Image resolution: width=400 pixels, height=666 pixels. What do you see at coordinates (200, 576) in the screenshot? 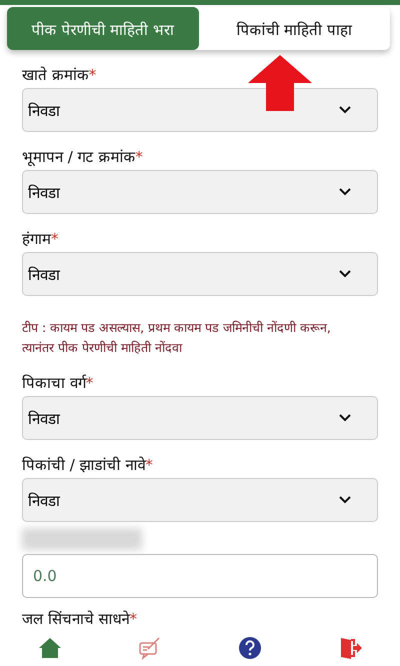
I see `input-field: 0.0` at bounding box center [200, 576].